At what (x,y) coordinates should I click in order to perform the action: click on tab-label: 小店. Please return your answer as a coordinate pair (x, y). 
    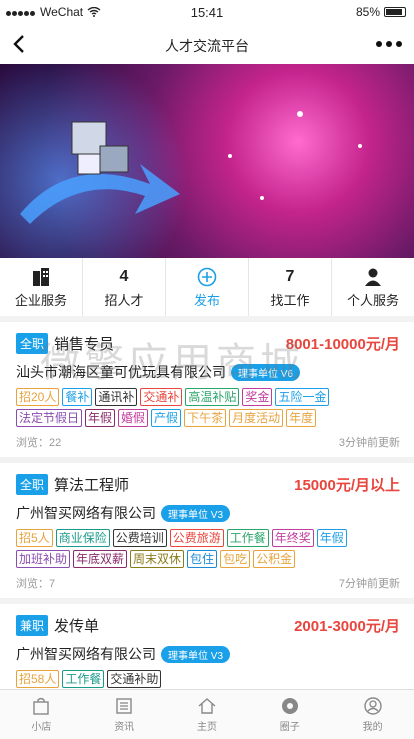
    Looking at the image, I should click on (41, 727).